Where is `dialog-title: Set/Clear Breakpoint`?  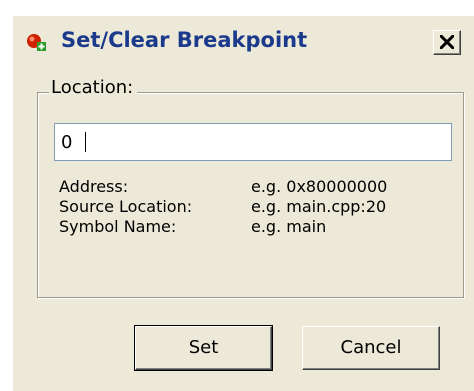
dialog-title: Set/Clear Breakpoint is located at coordinates (184, 40).